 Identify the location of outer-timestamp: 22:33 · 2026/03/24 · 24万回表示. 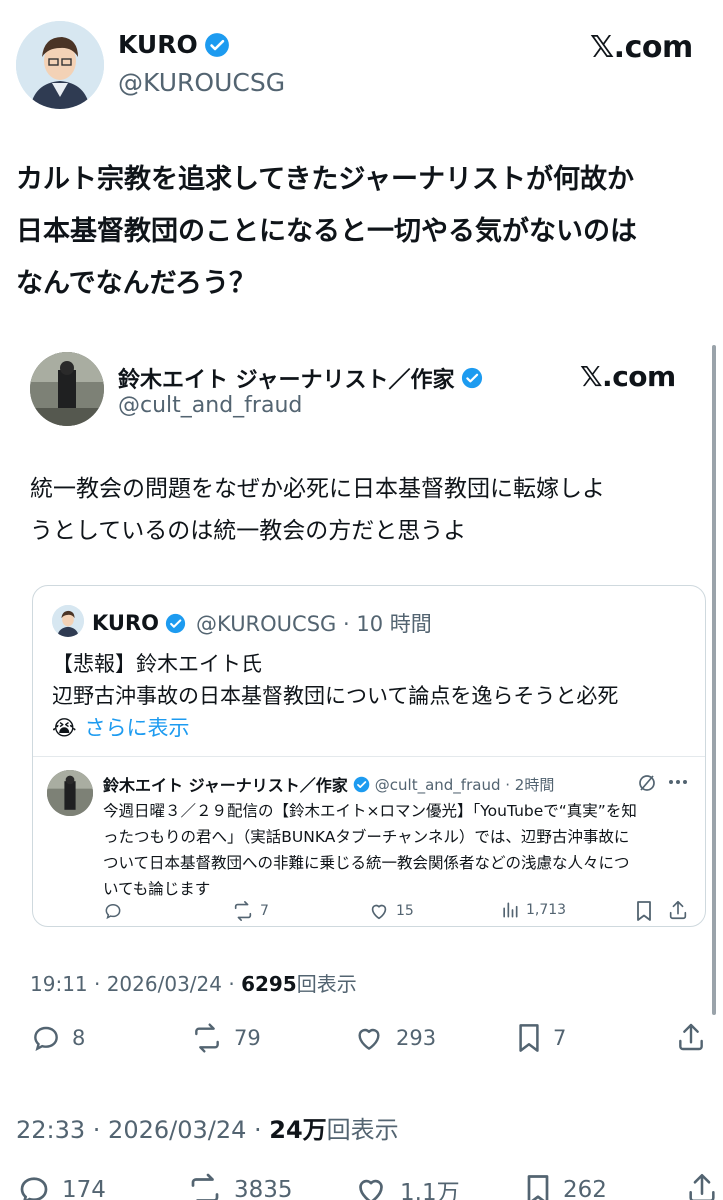
(207, 1127).